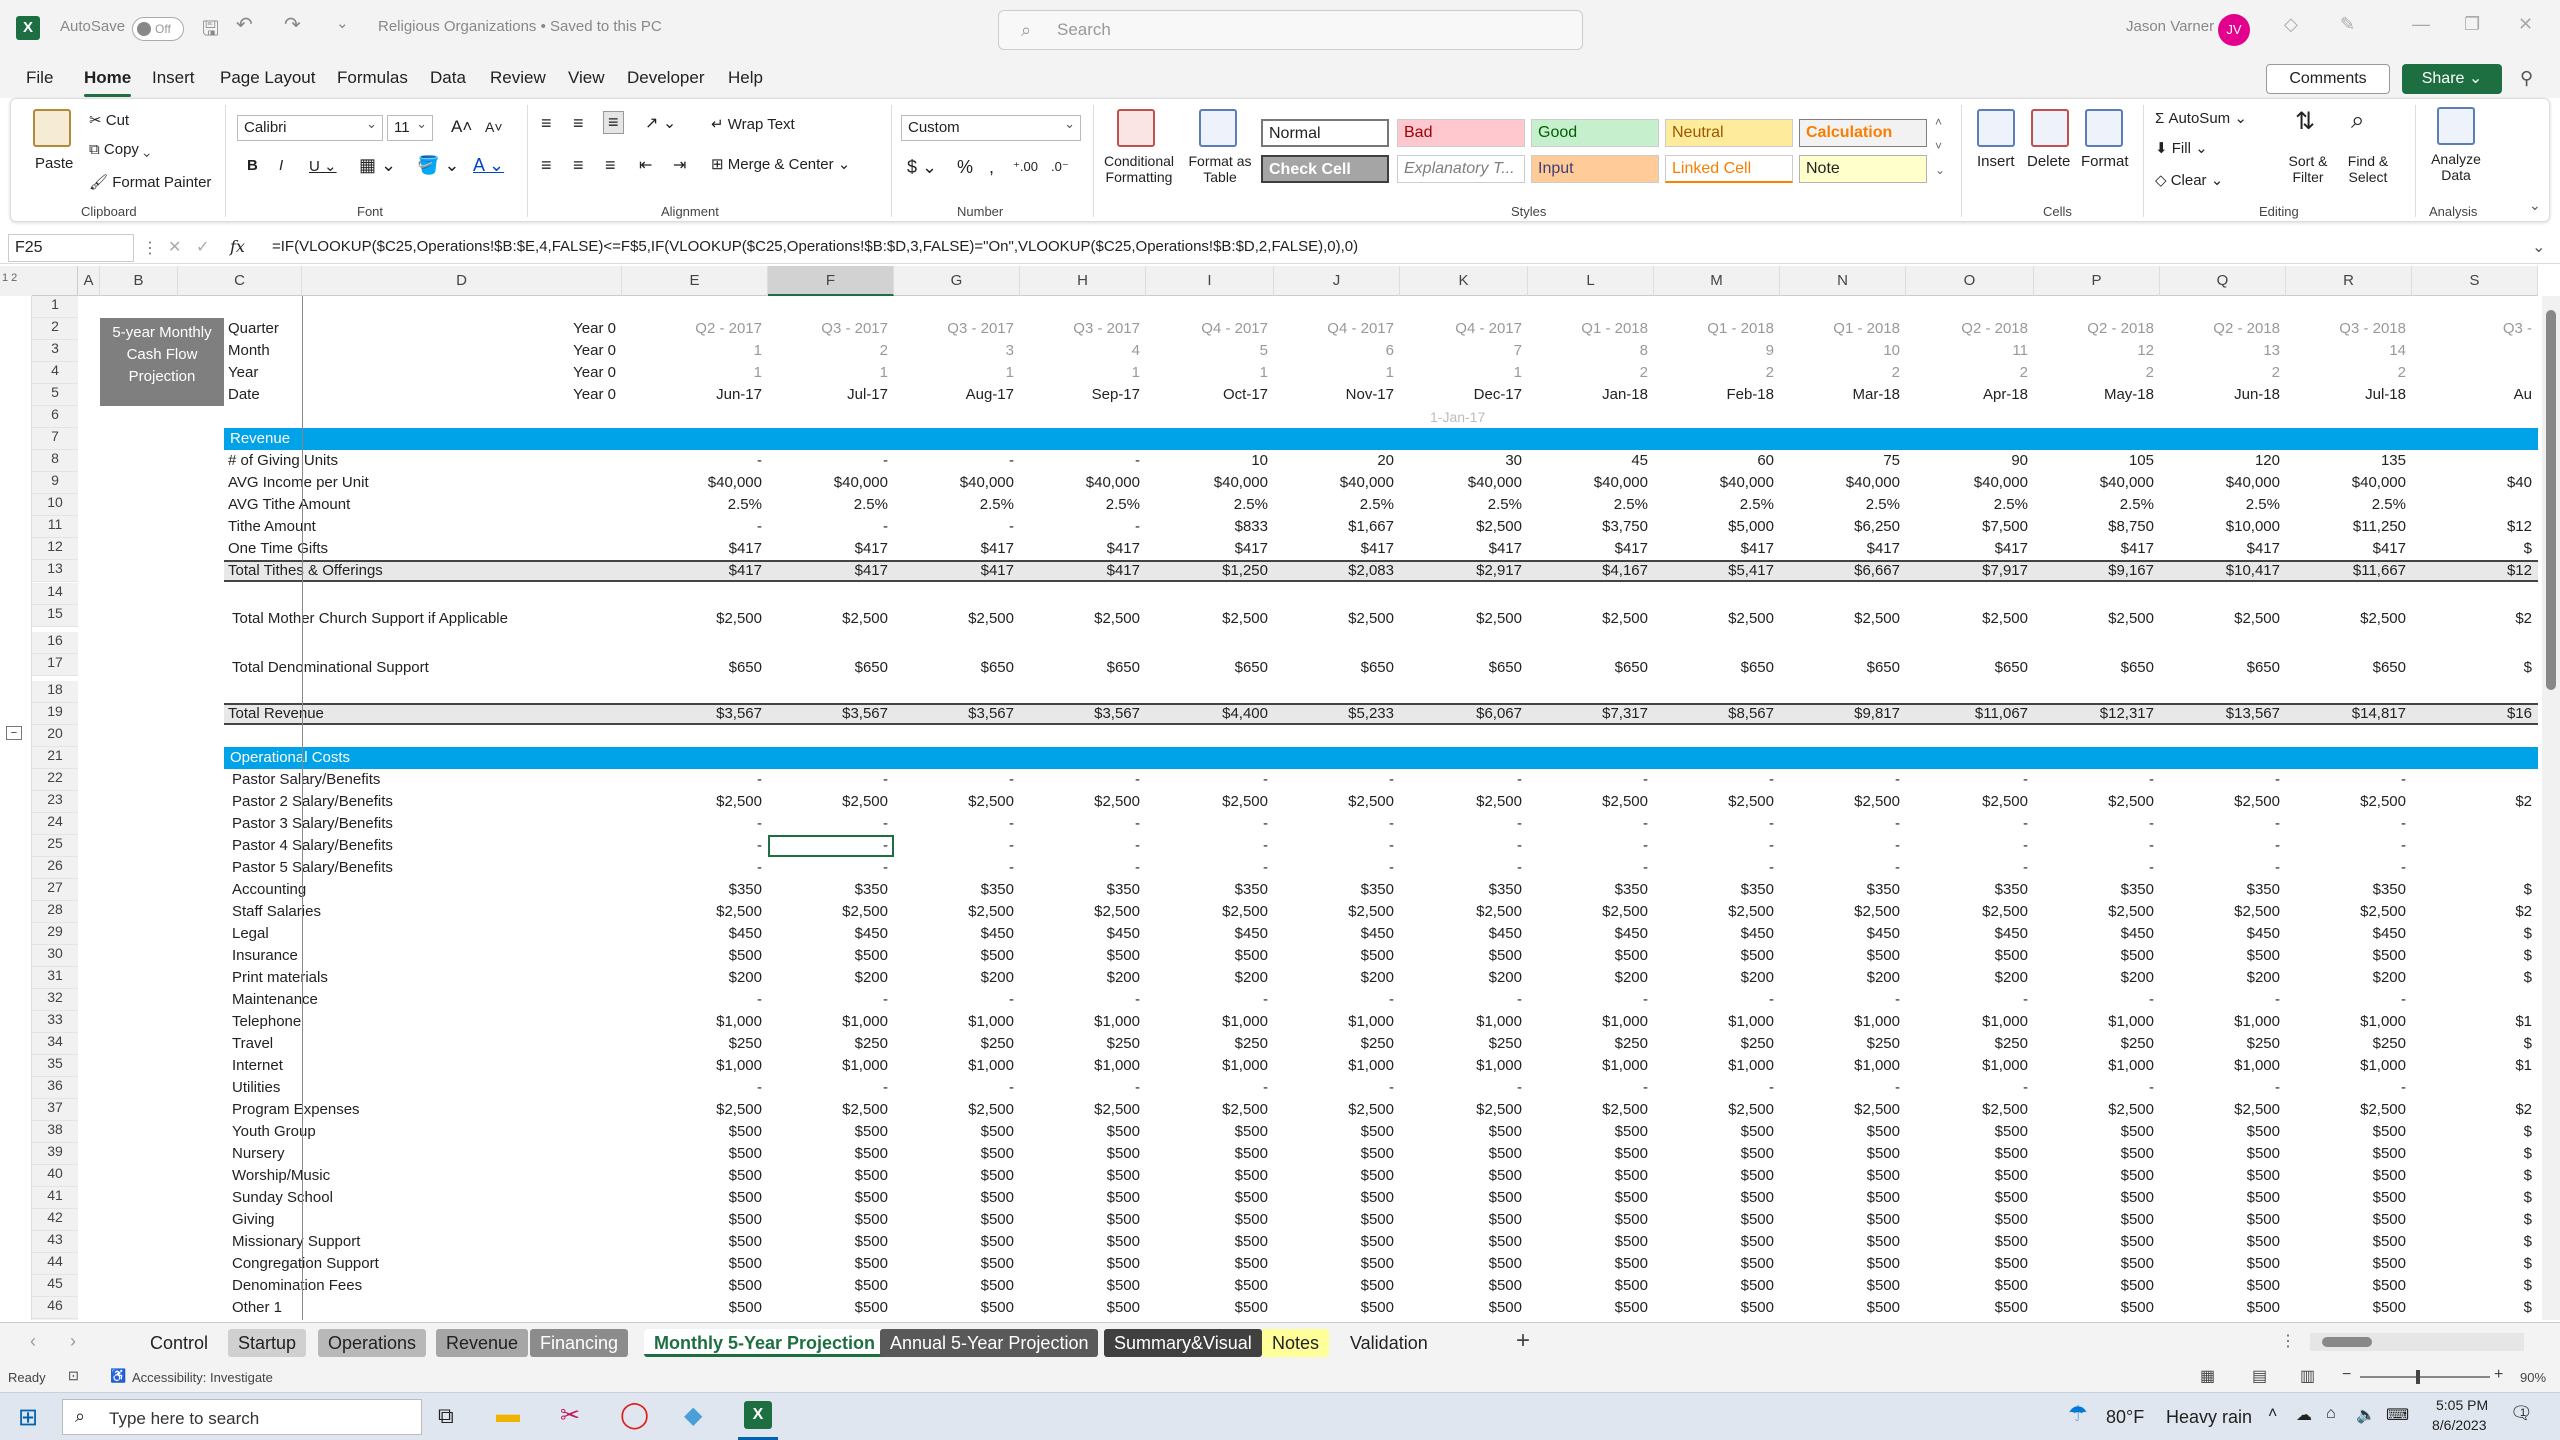  What do you see at coordinates (1591, 281) in the screenshot?
I see `column-header-l: L` at bounding box center [1591, 281].